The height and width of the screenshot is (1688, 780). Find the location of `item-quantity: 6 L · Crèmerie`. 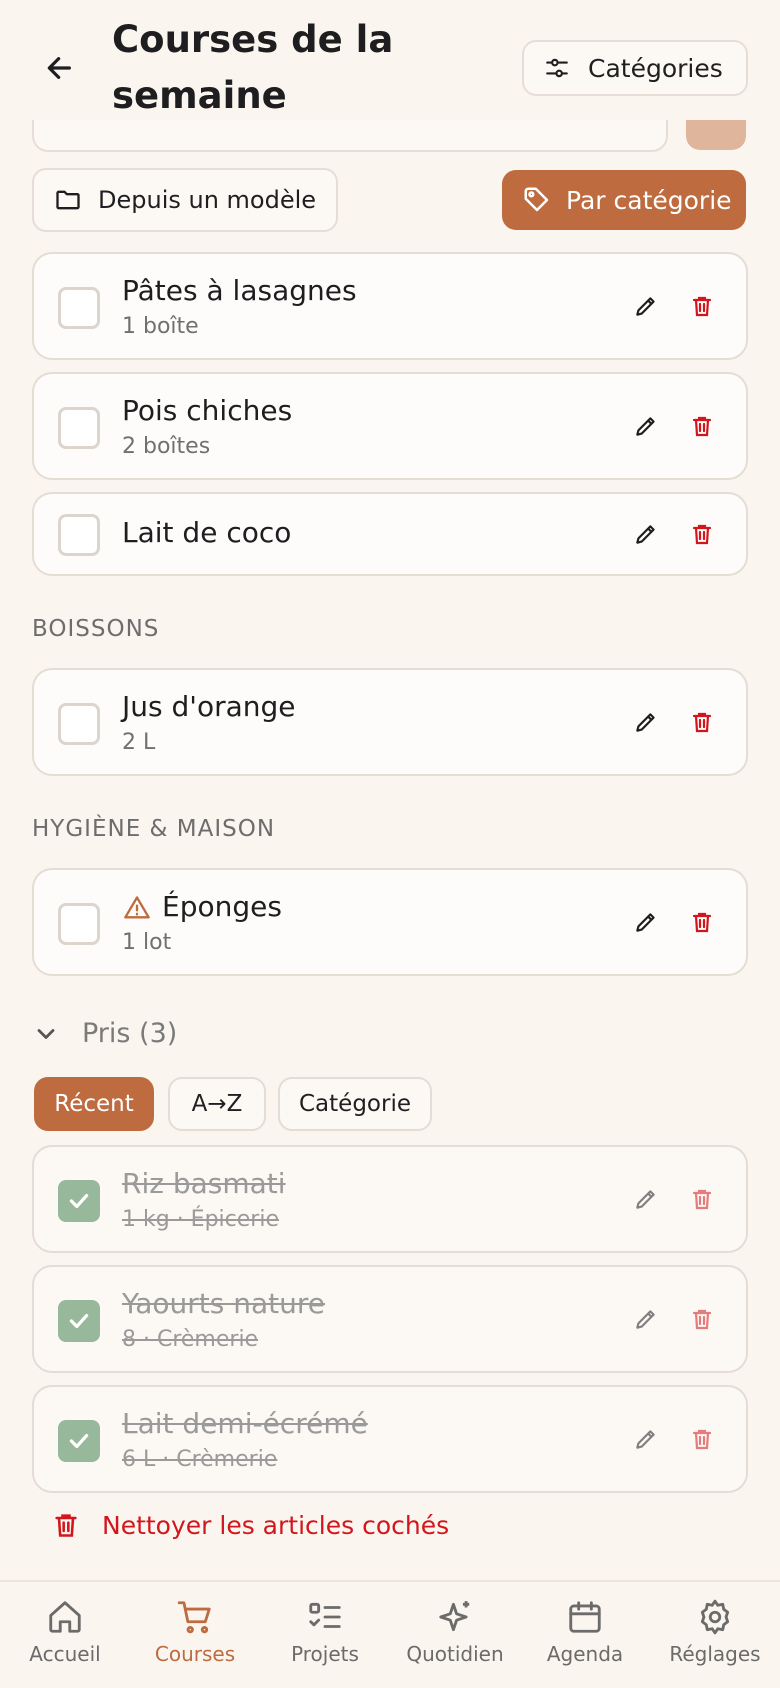

item-quantity: 6 L · Crèmerie is located at coordinates (200, 1459).